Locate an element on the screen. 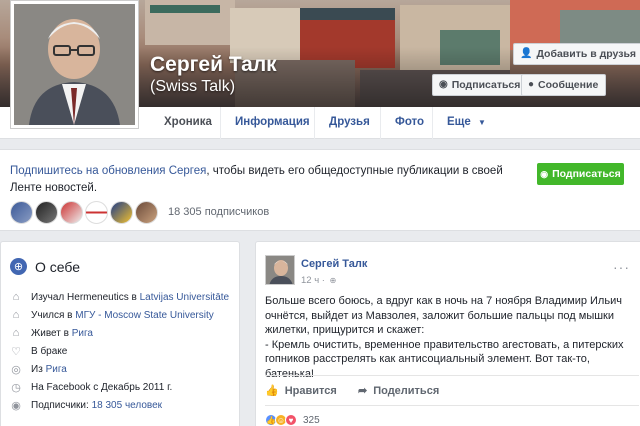 This screenshot has width=640, height=426. avatar-portrait is located at coordinates (280, 270).